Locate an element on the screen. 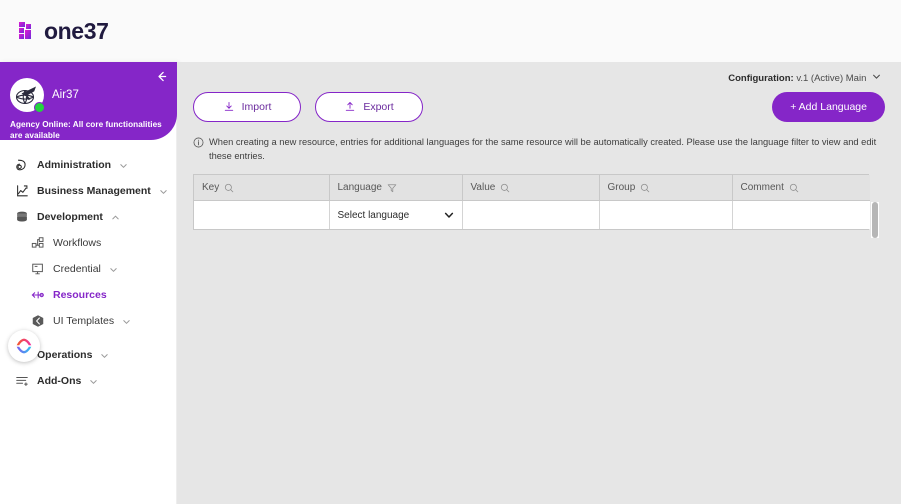 Image resolution: width=901 pixels, height=504 pixels. add-ons-lines-icon is located at coordinates (21, 381).